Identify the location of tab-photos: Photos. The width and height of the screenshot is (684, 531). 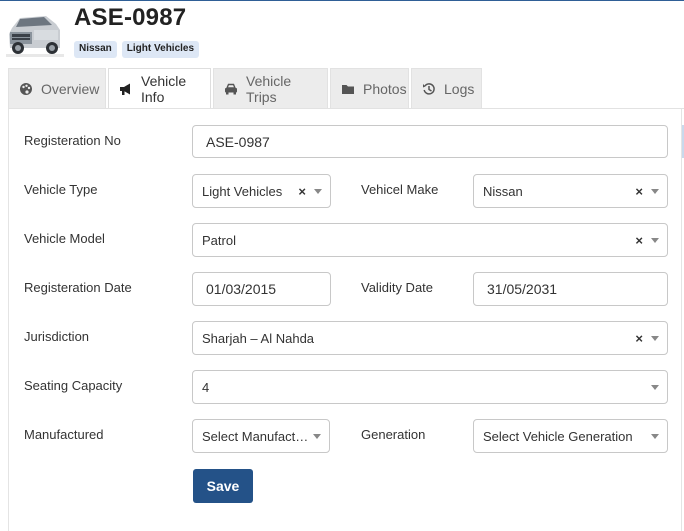
(369, 88).